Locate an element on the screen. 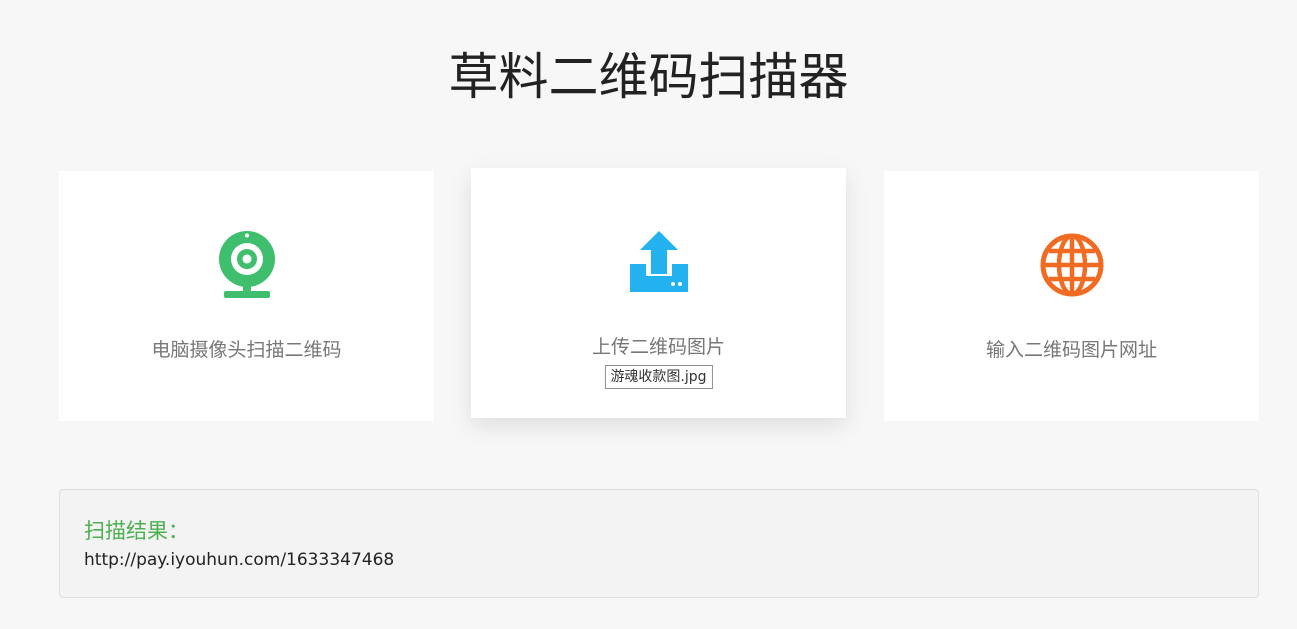 The image size is (1297, 629). scan-result-title: 扫描结果： is located at coordinates (136, 531).